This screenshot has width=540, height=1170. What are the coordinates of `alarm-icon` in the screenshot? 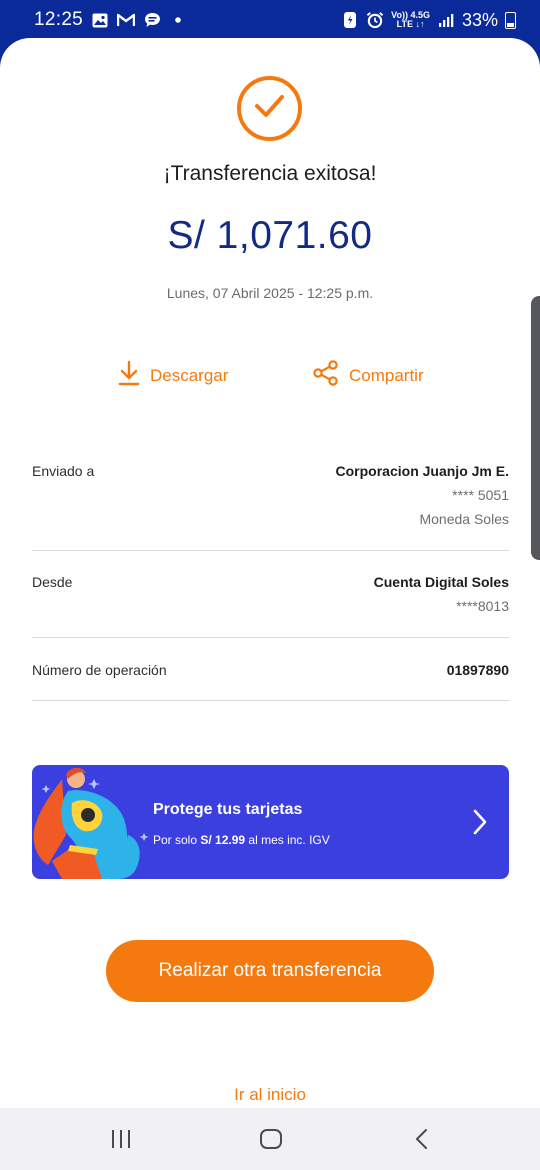 It's located at (375, 20).